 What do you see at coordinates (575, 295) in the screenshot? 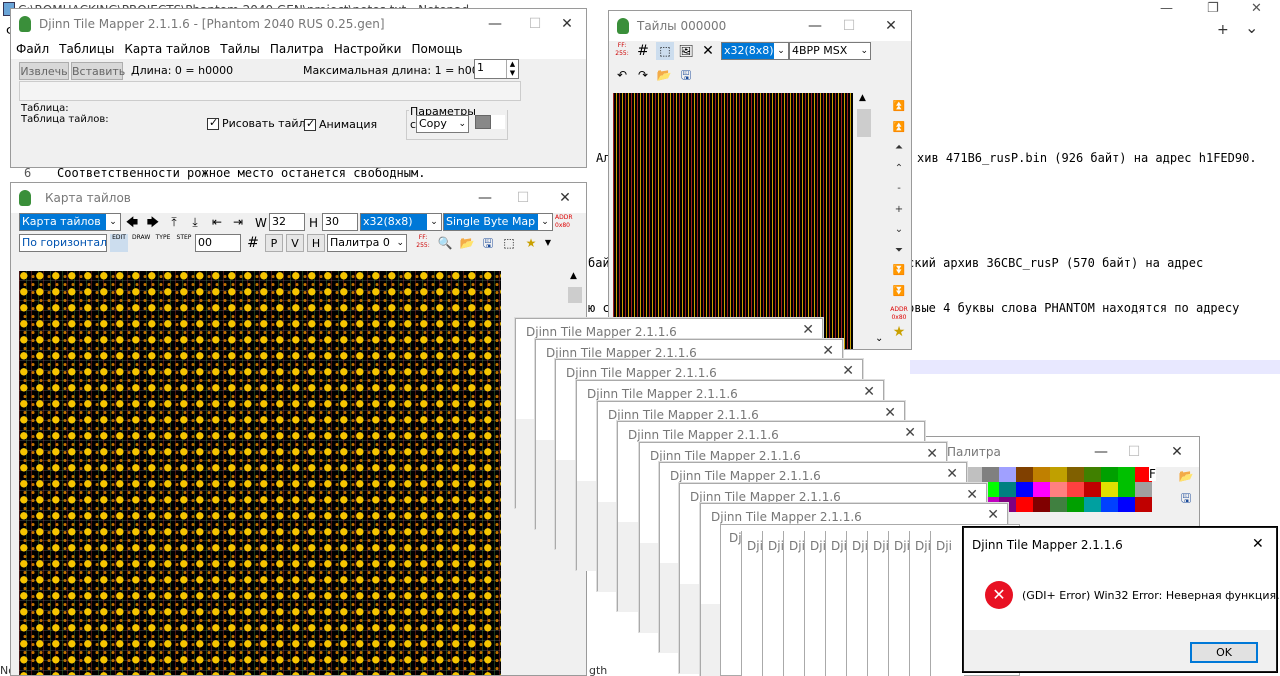
I see `scroll-thumb` at bounding box center [575, 295].